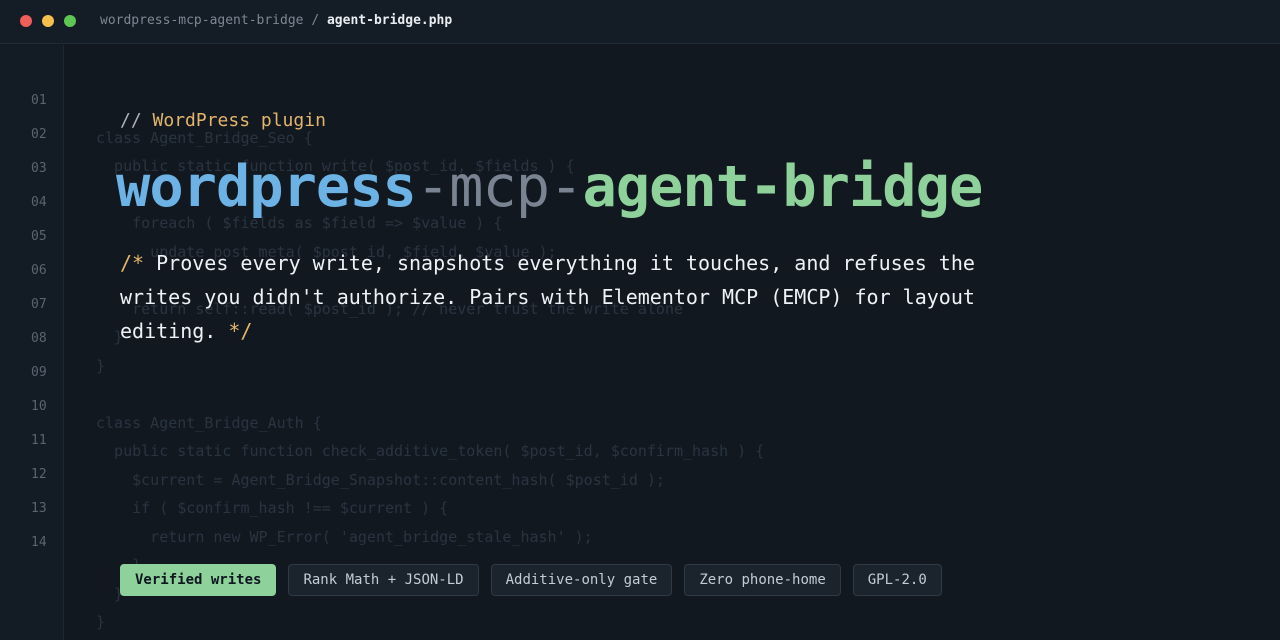  I want to click on line-number: 04, so click(39, 202).